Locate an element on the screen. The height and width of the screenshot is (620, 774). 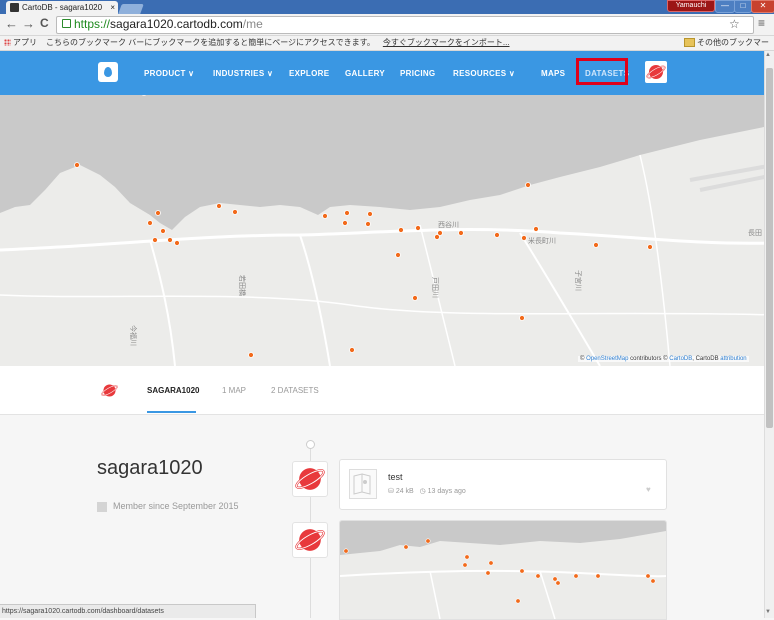
dataset-updated: 13 days ago is located at coordinates (446, 491).